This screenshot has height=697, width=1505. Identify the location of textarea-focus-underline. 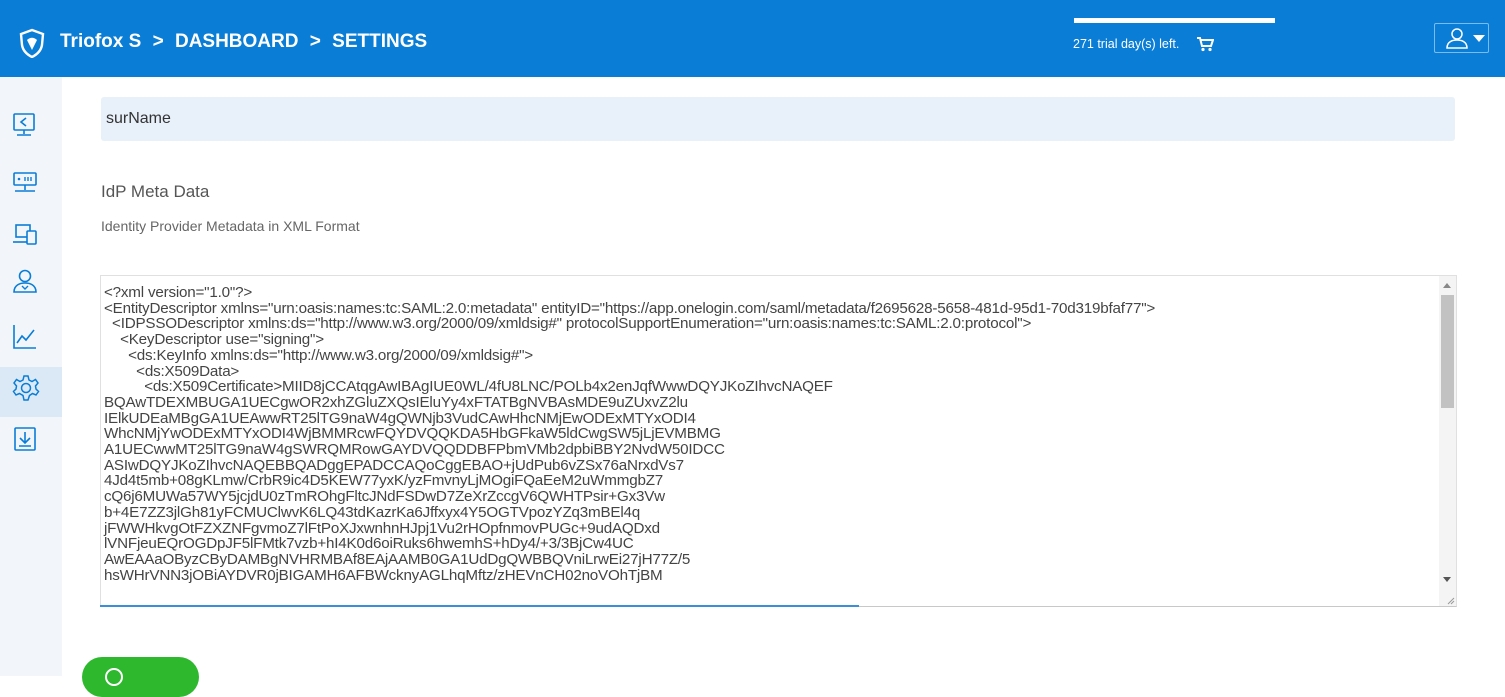
(479, 606).